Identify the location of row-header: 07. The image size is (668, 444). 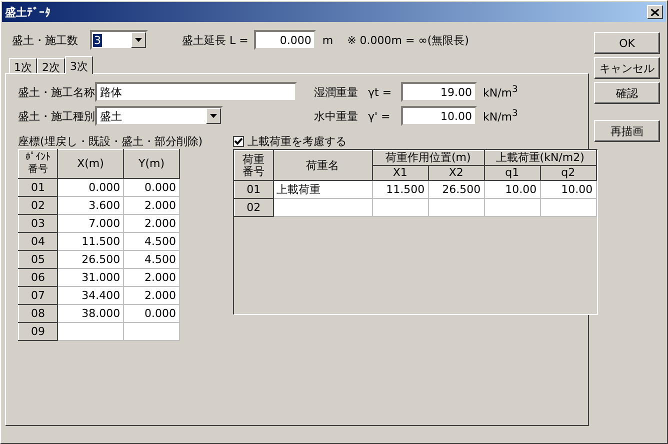
(38, 295).